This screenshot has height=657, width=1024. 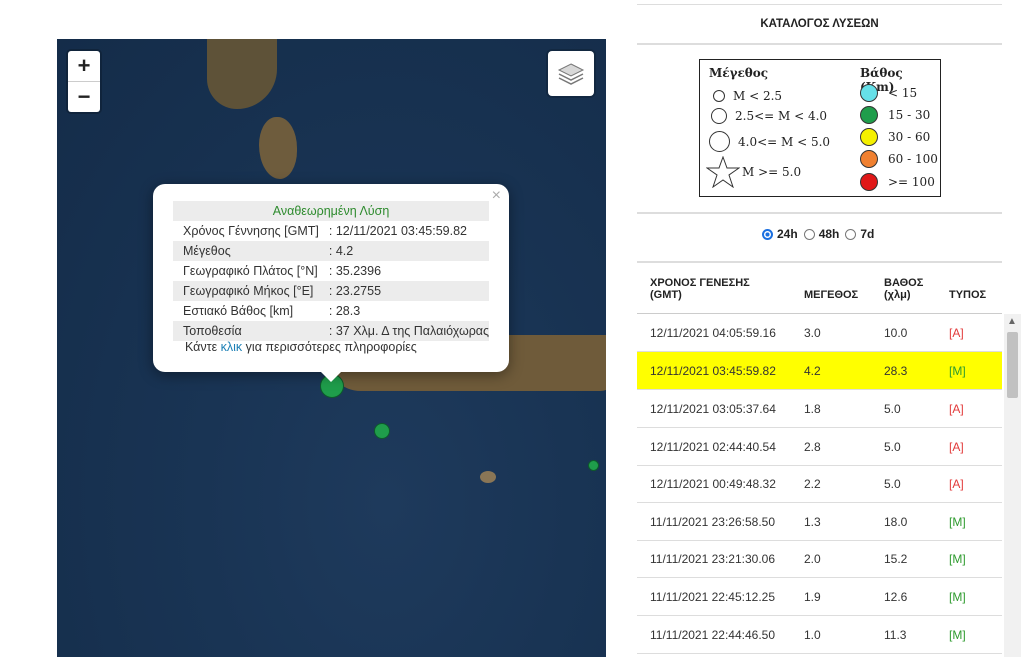 What do you see at coordinates (819, 447) in the screenshot?
I see `table-row: 12/11/2021 02:44:40.54 2.8 5.0 [A]` at bounding box center [819, 447].